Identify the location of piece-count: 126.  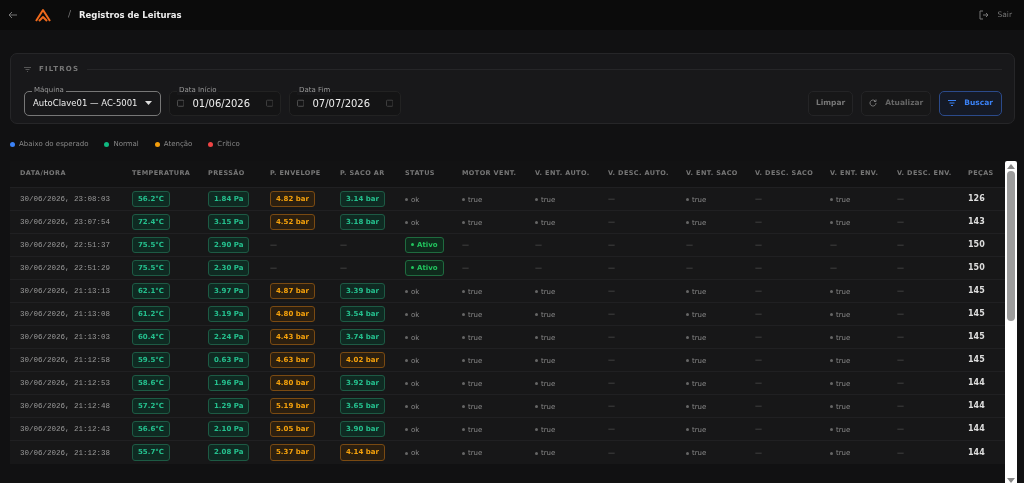
(976, 199).